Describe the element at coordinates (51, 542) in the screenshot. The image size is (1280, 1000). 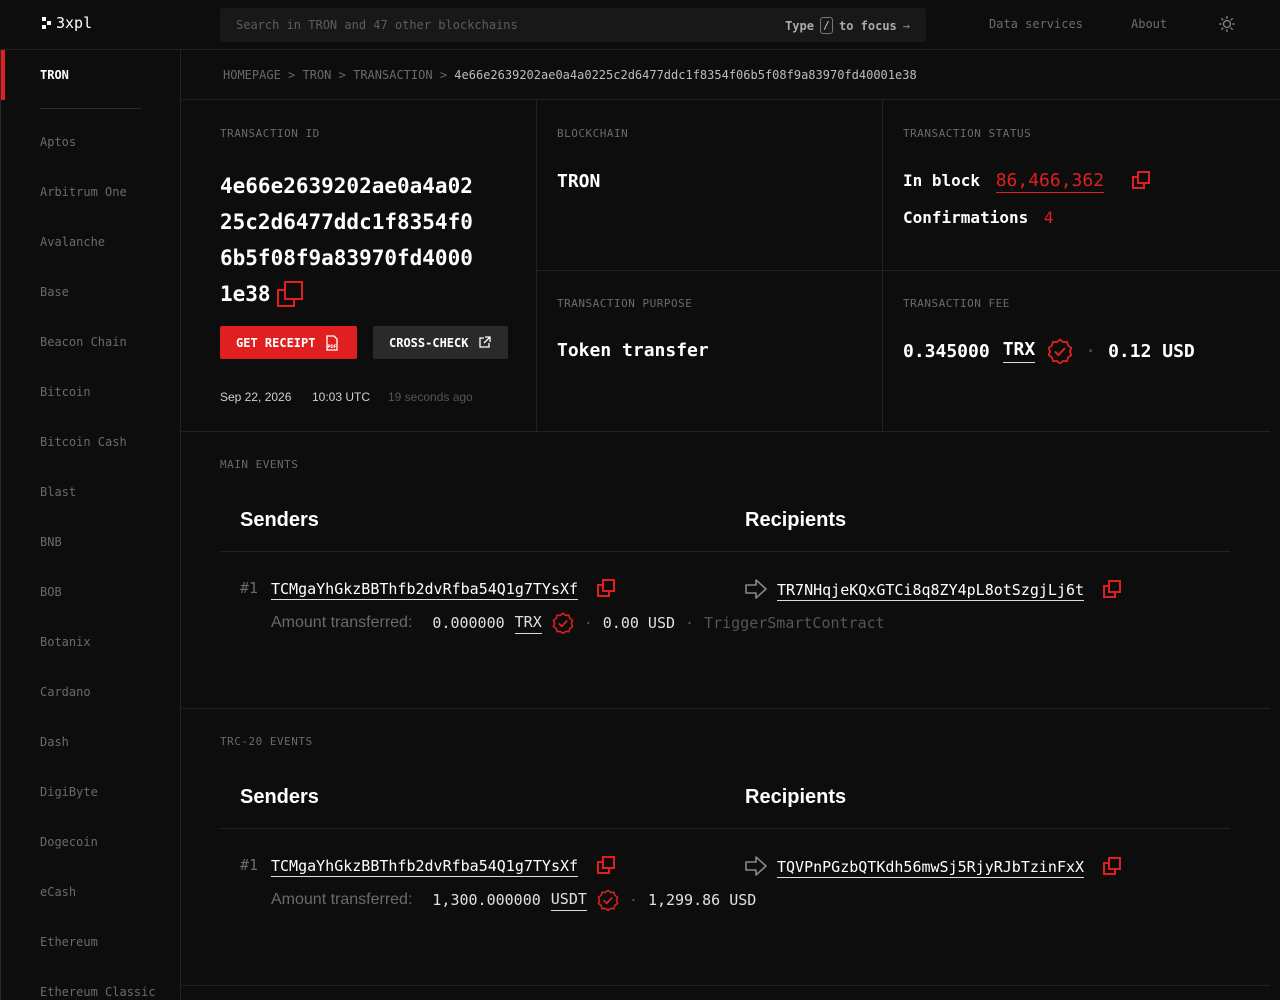
I see `sidebar-item-bnb: BNB` at that location.